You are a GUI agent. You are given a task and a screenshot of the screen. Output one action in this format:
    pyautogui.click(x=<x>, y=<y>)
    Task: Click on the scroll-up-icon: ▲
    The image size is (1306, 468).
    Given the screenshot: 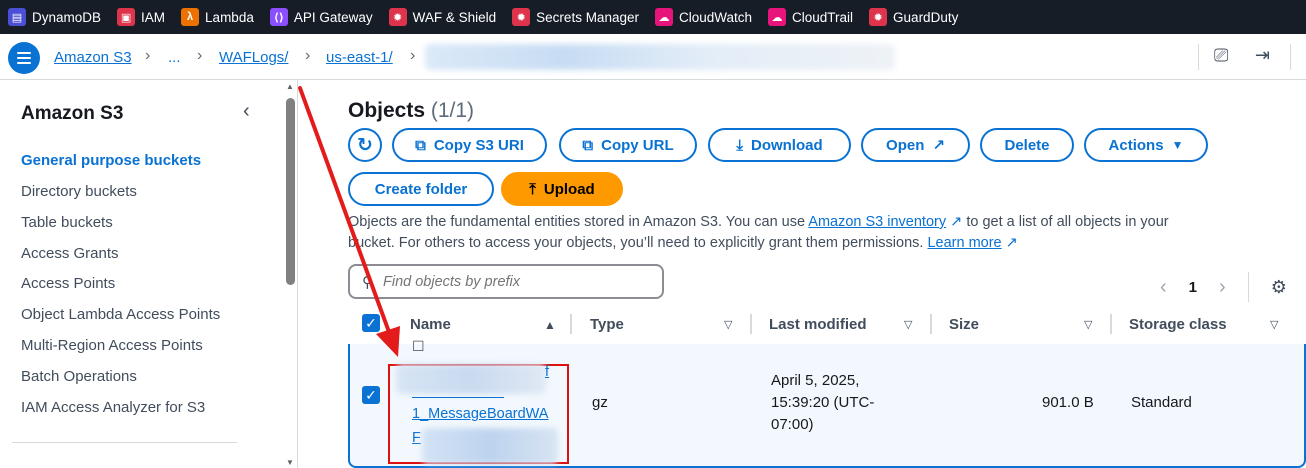 What is the action you would take?
    pyautogui.click(x=290, y=86)
    